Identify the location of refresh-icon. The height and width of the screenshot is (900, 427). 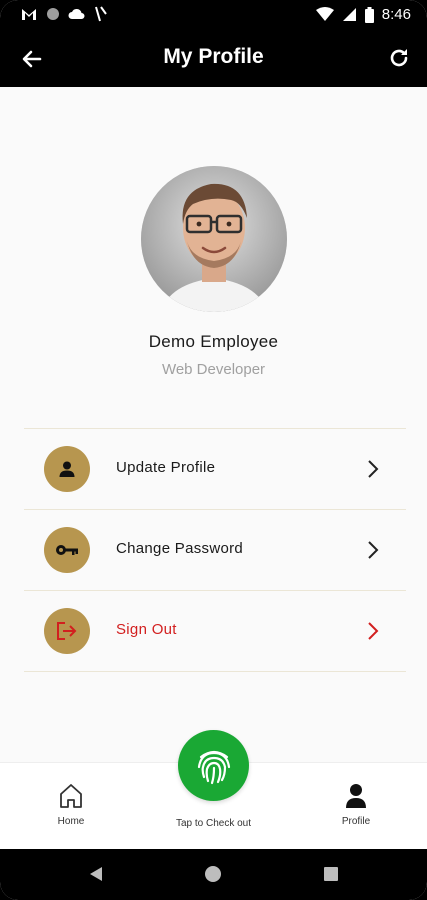
(399, 58).